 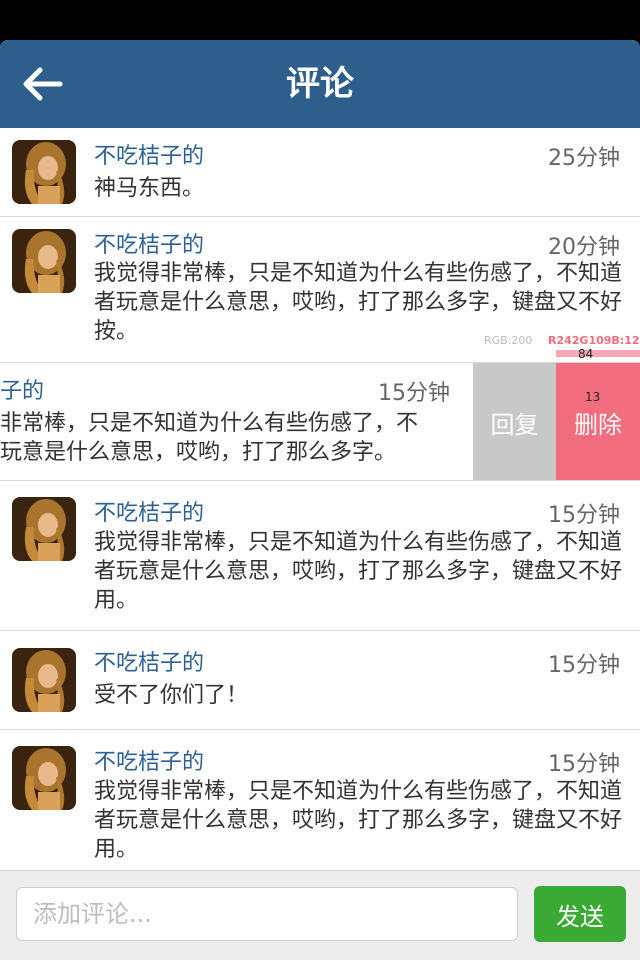 I want to click on annotation-rgb-red: R242G109B:125, so click(x=594, y=340).